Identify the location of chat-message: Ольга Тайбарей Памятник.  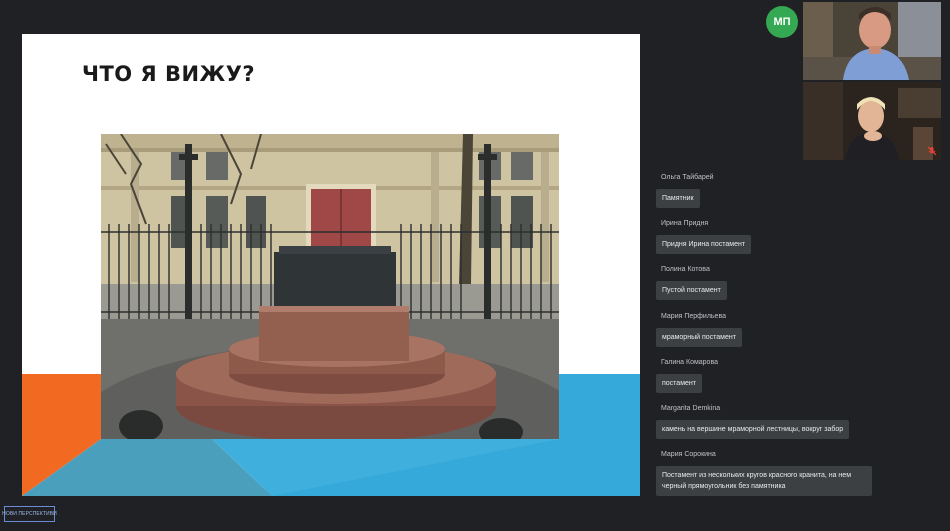
(685, 191).